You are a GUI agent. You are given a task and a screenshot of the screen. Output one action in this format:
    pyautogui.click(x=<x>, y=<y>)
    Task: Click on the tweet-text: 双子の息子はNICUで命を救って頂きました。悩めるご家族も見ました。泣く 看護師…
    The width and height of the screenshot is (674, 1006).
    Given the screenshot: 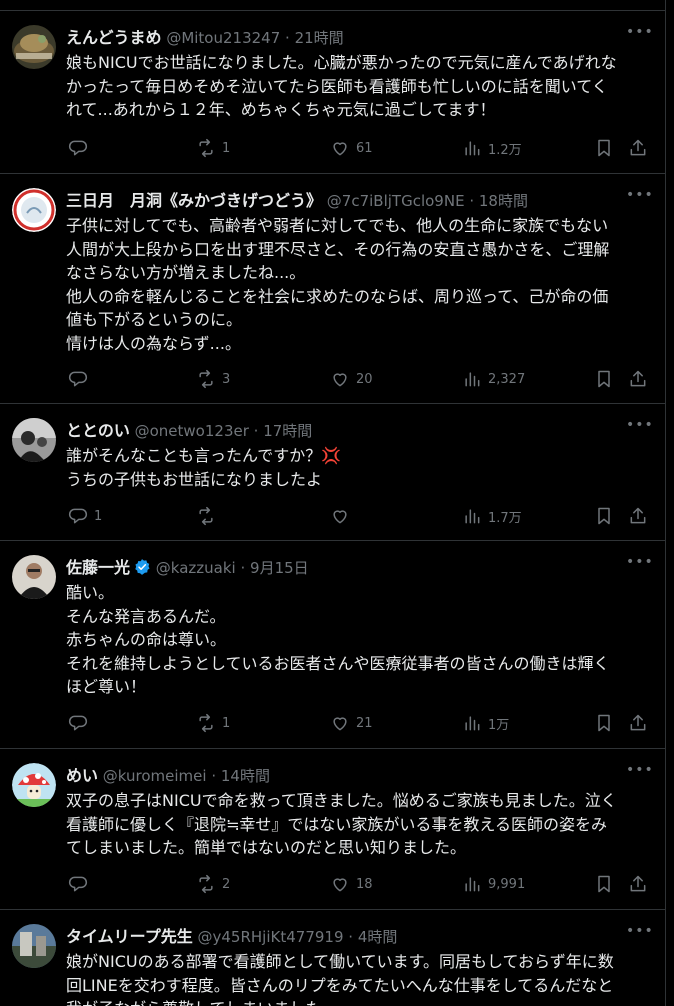 What is the action you would take?
    pyautogui.click(x=341, y=824)
    